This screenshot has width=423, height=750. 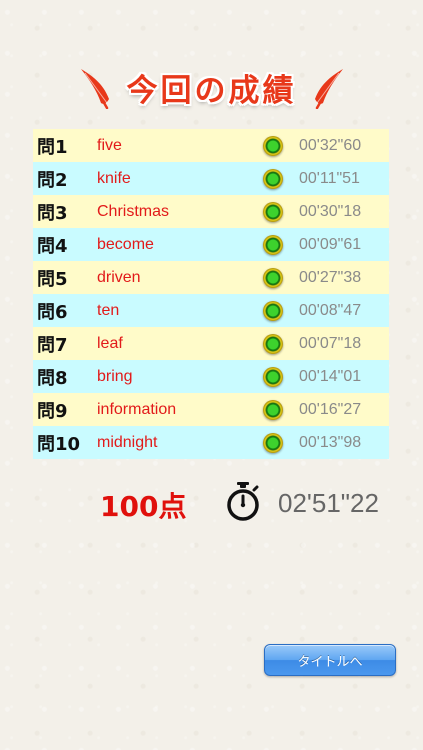 I want to click on question-number: 問9, so click(x=52, y=411).